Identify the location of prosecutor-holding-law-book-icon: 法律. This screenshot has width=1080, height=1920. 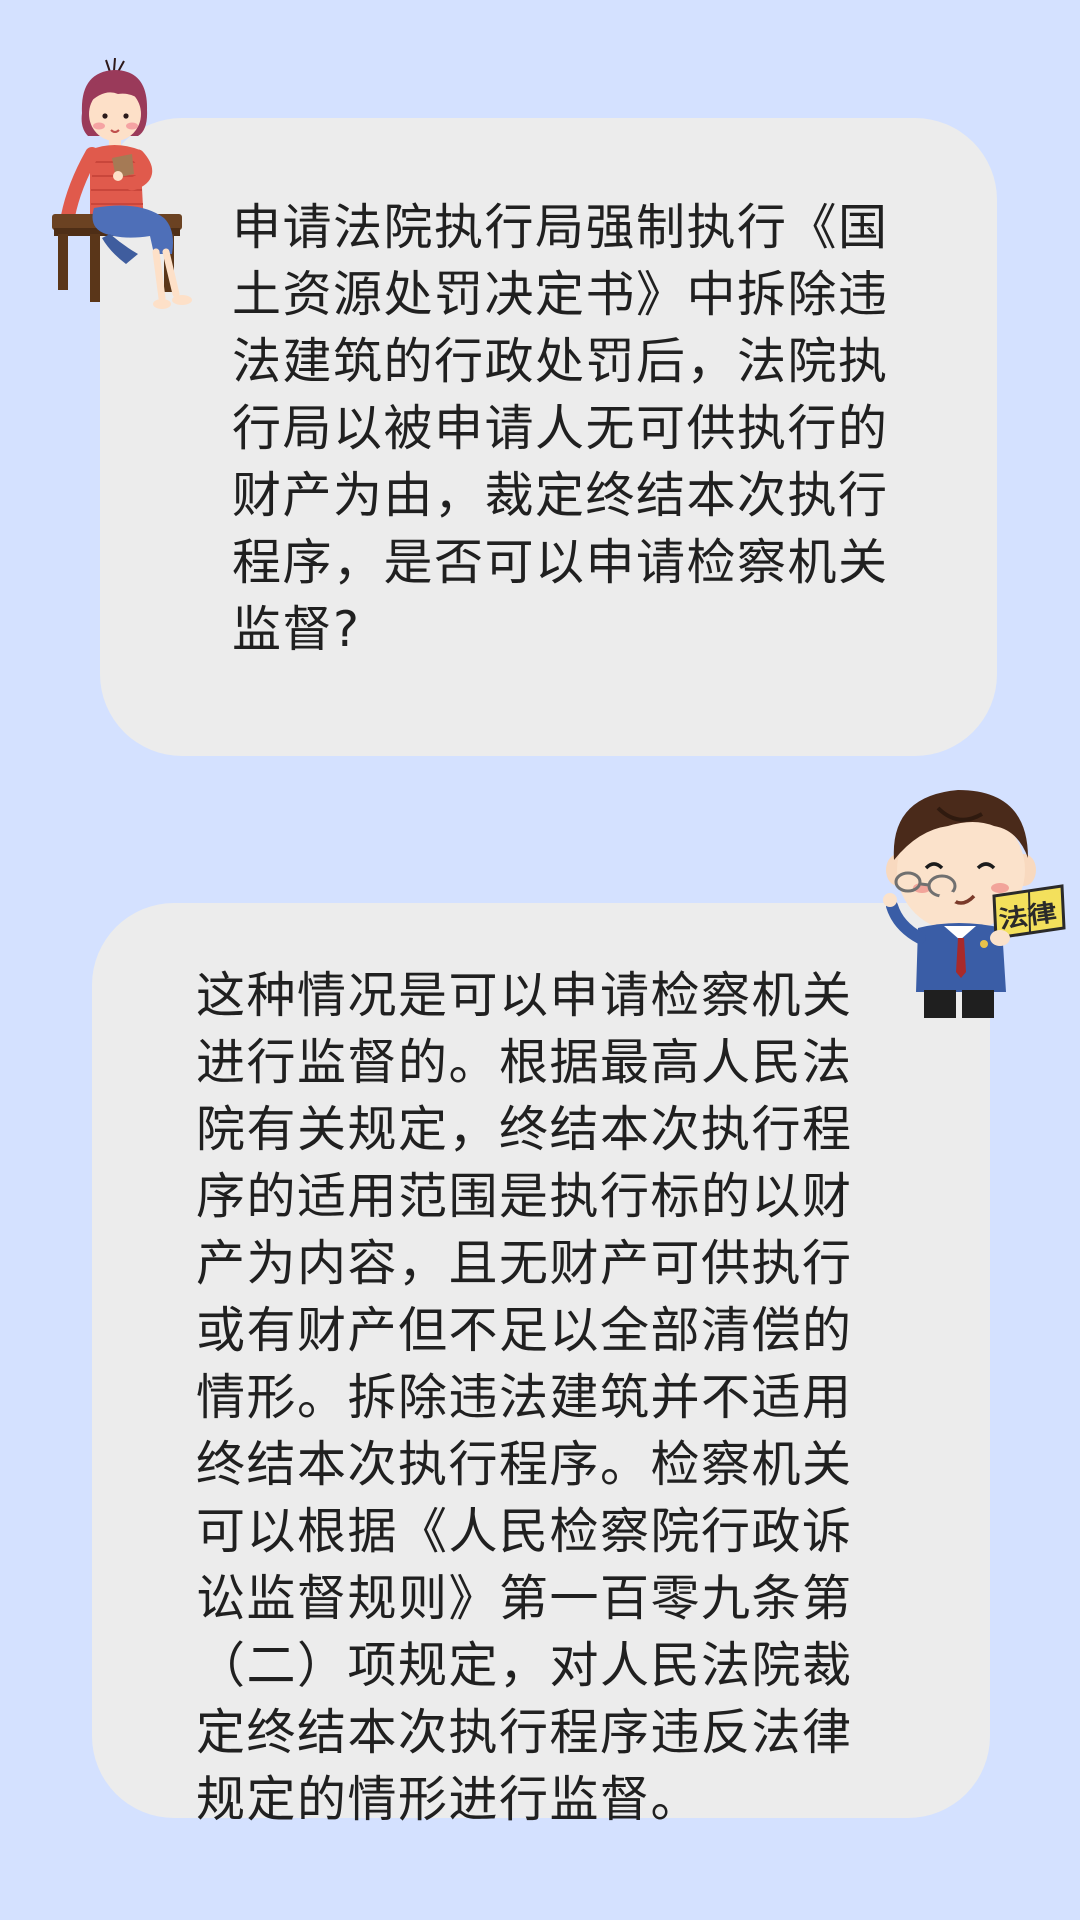
(974, 904).